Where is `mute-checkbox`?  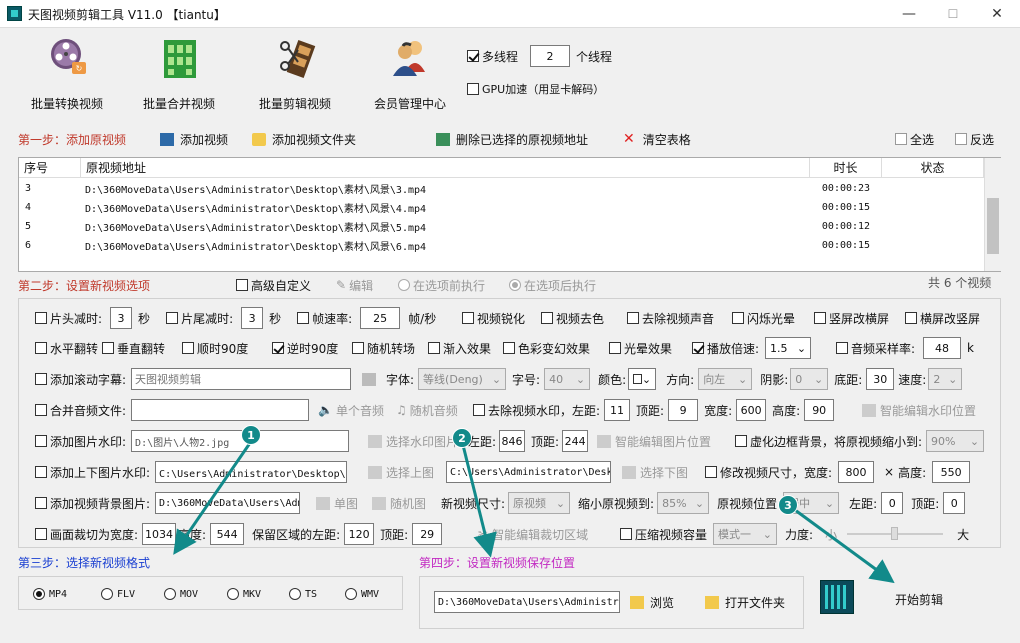 mute-checkbox is located at coordinates (633, 318).